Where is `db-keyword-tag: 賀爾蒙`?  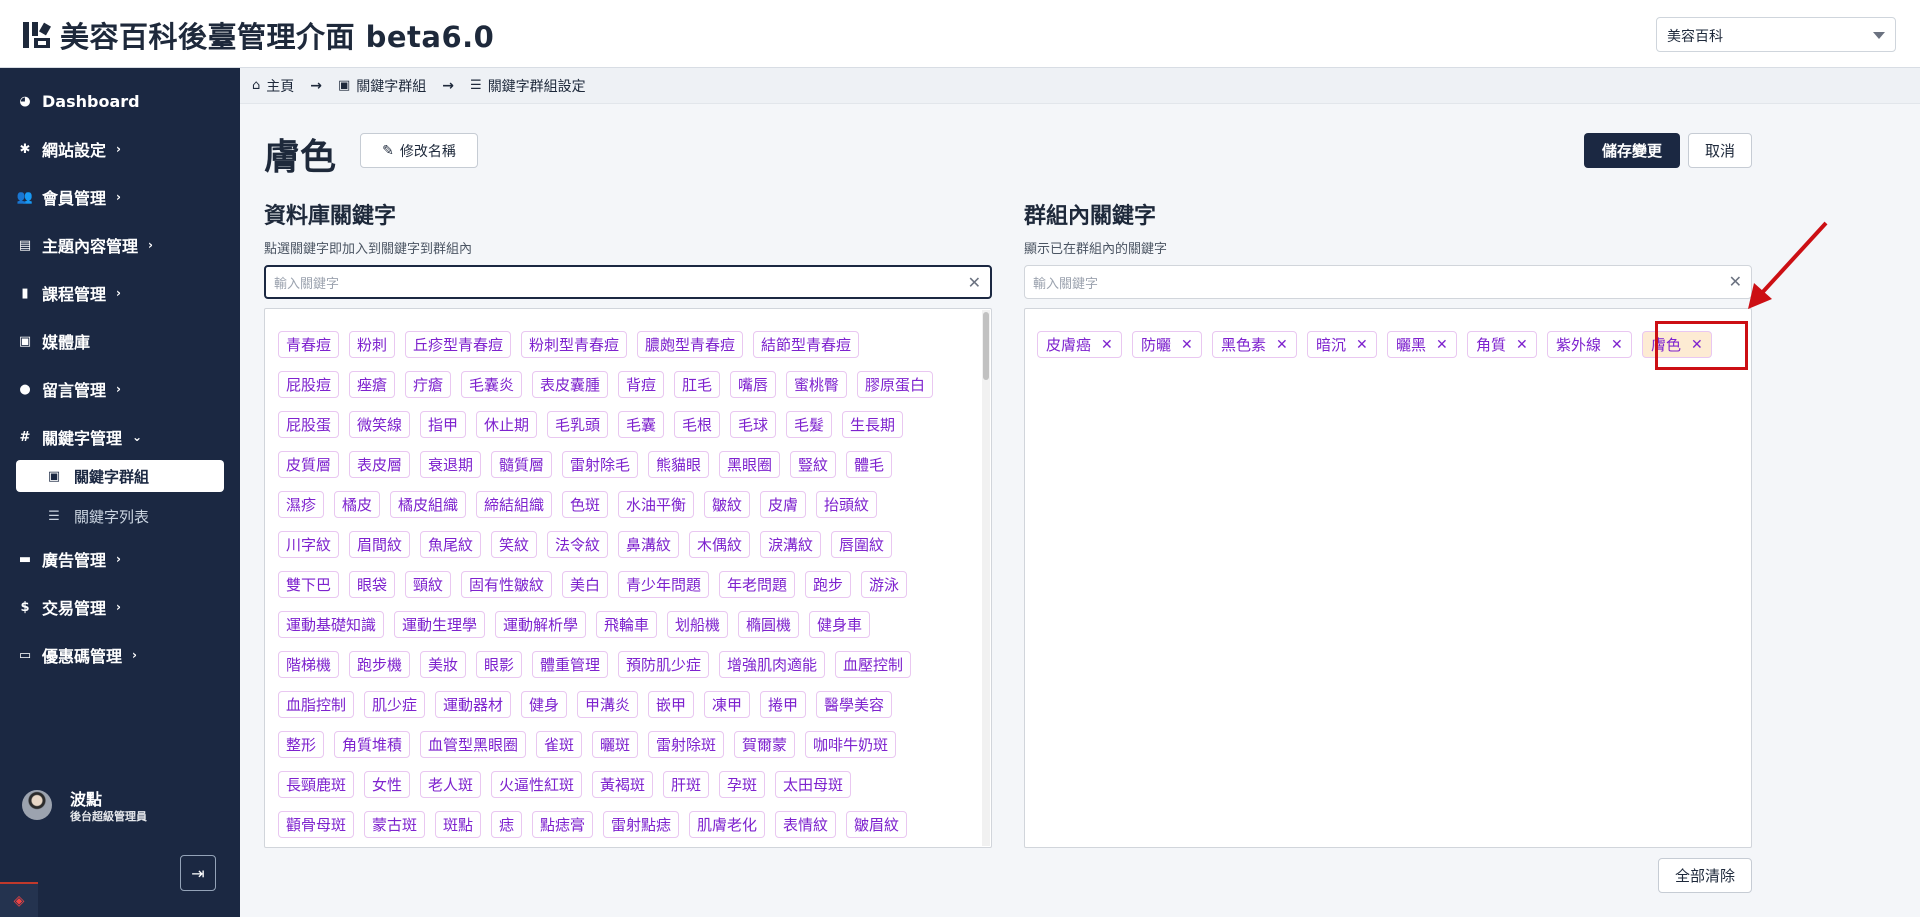 db-keyword-tag: 賀爾蒙 is located at coordinates (765, 744).